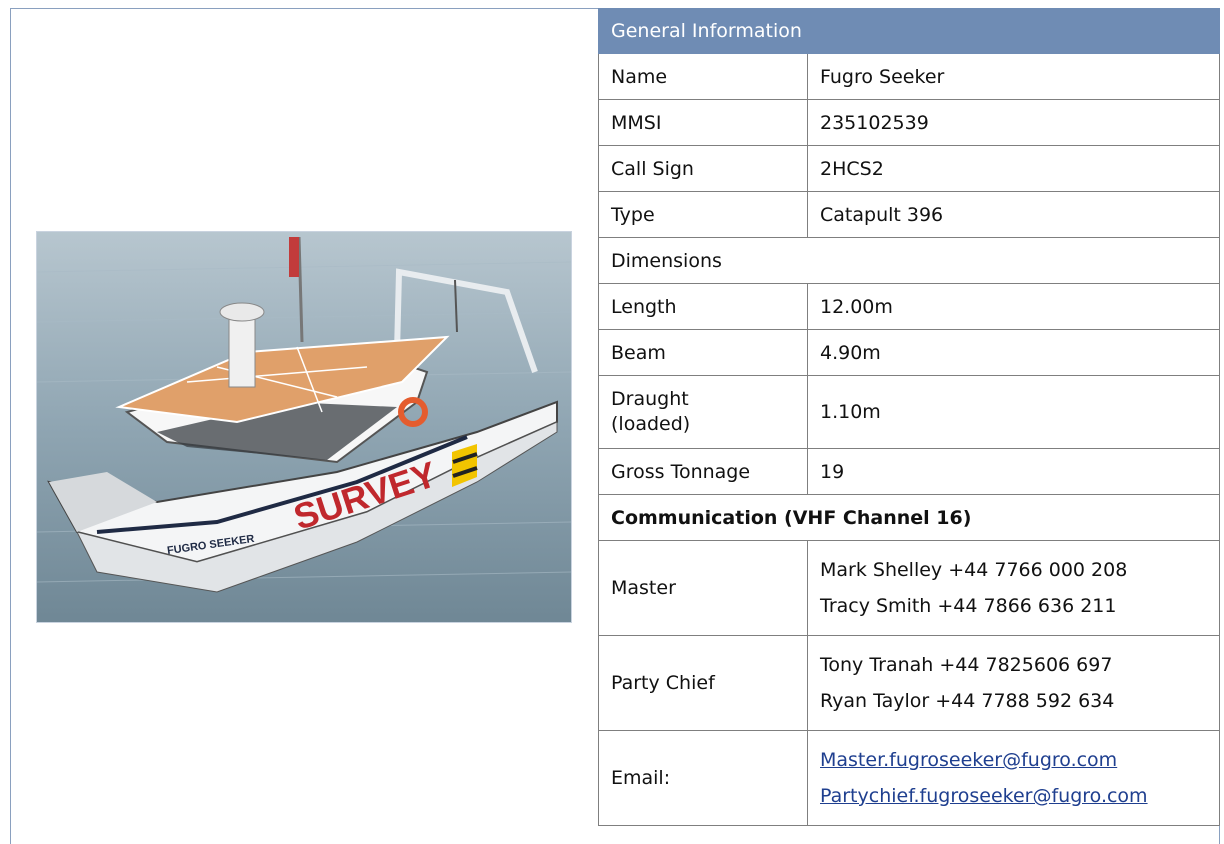 This screenshot has width=1224, height=844. I want to click on row-value: 1.10m, so click(1013, 412).